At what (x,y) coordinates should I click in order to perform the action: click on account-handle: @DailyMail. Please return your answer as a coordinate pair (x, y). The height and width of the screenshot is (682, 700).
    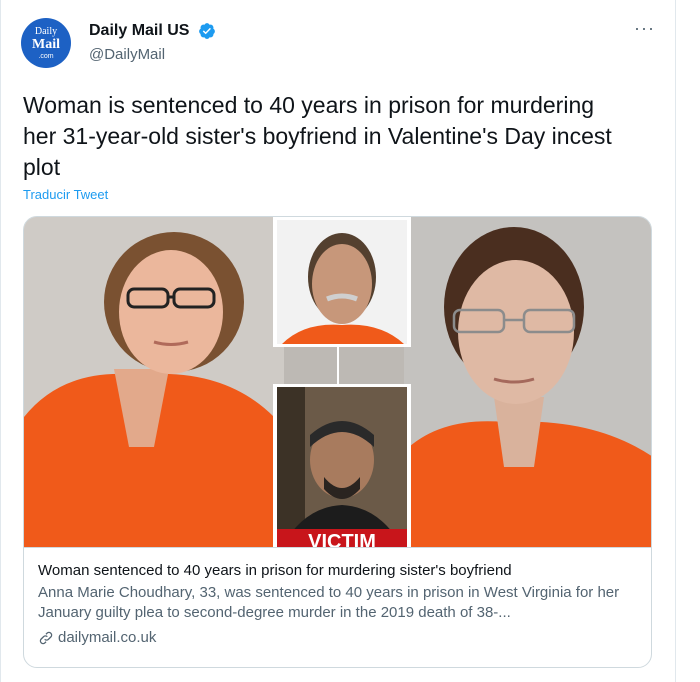
    Looking at the image, I should click on (127, 54).